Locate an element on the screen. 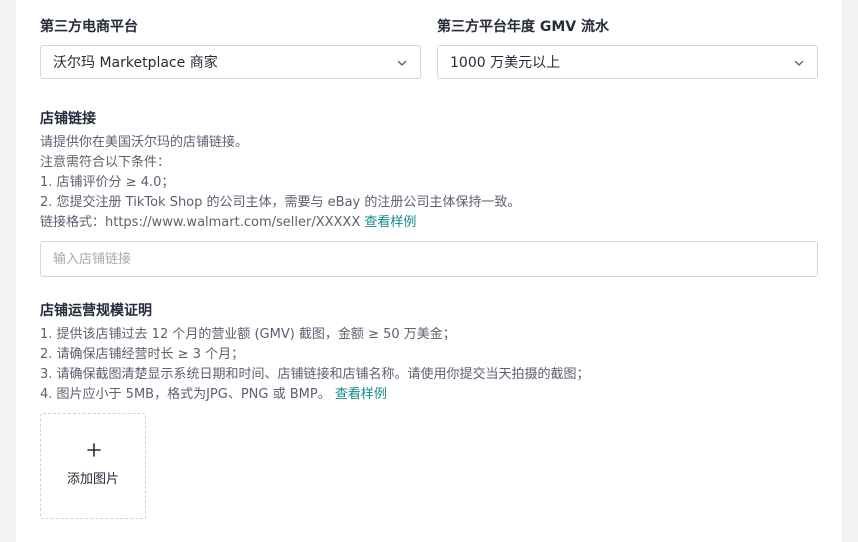 This screenshot has height=542, width=858. add-image-label: 添加图片 is located at coordinates (92, 479).